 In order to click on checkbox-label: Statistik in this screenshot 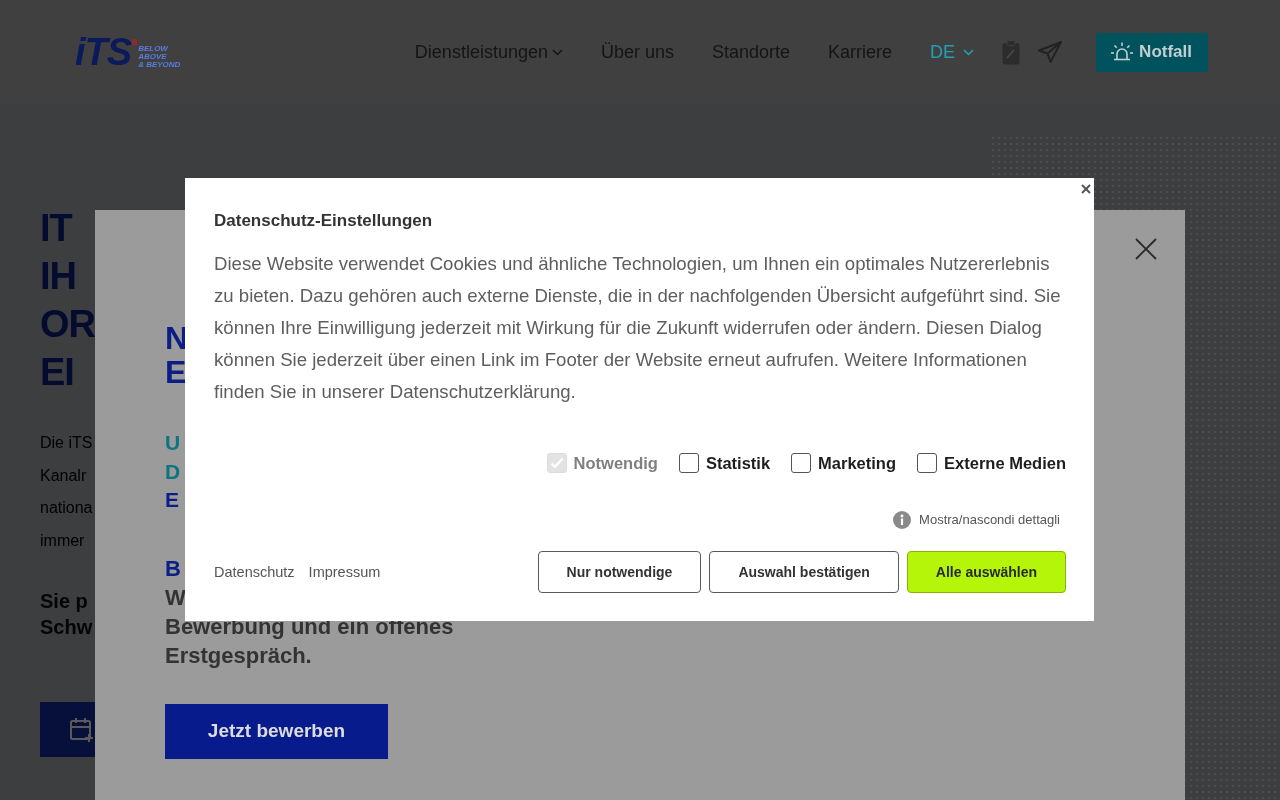, I will do `click(738, 463)`.